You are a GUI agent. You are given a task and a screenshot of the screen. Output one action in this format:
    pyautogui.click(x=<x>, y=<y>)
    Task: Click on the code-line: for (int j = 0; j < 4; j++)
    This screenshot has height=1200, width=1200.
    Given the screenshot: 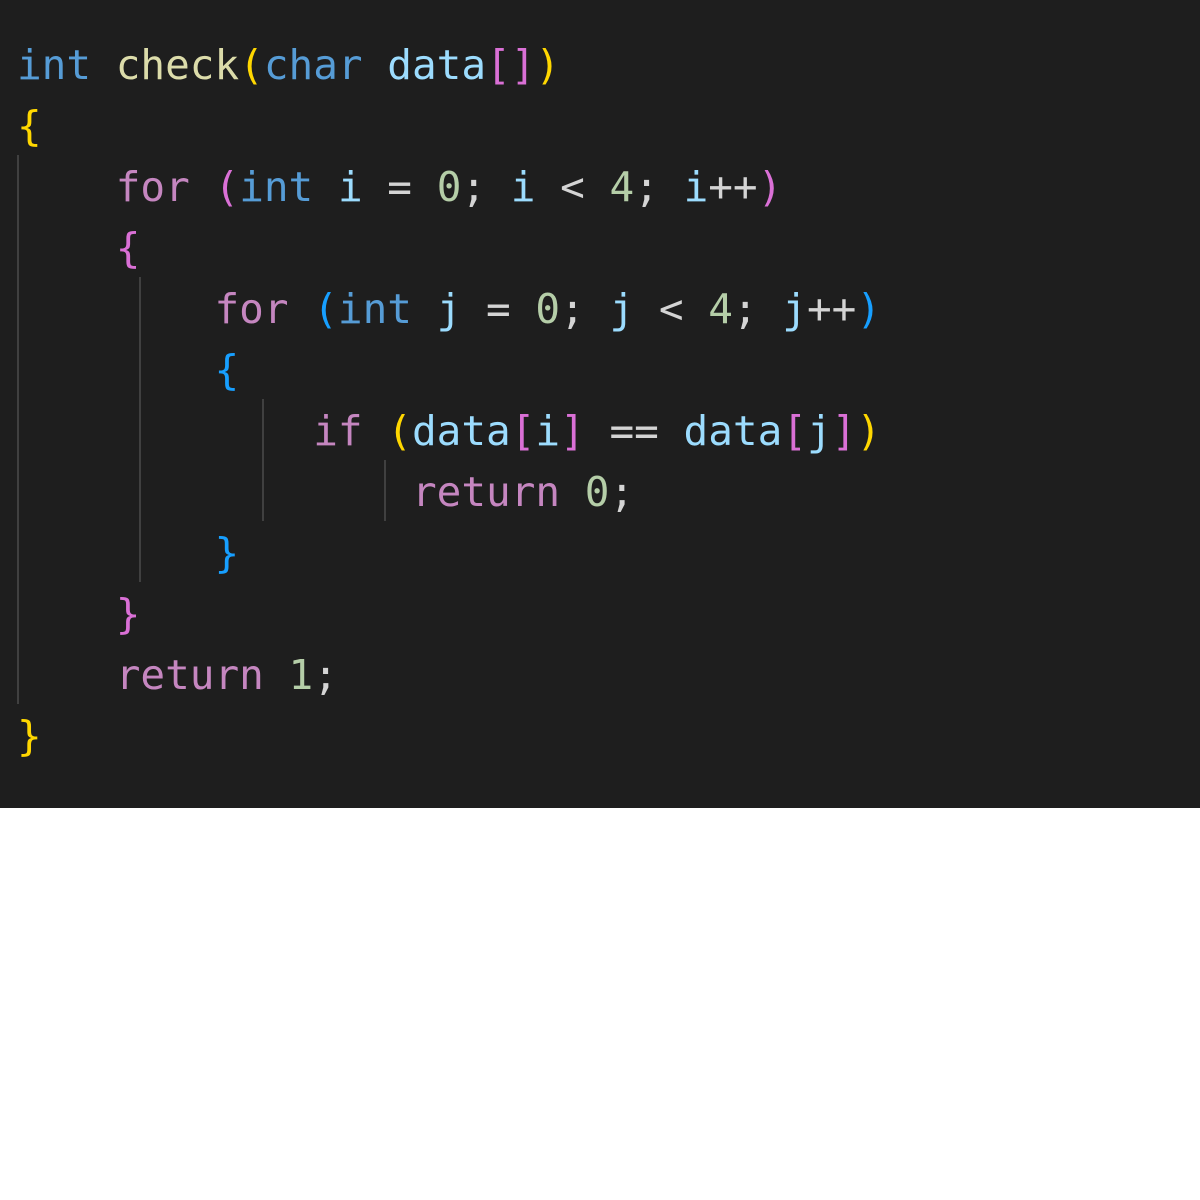 What is the action you would take?
    pyautogui.click(x=449, y=309)
    